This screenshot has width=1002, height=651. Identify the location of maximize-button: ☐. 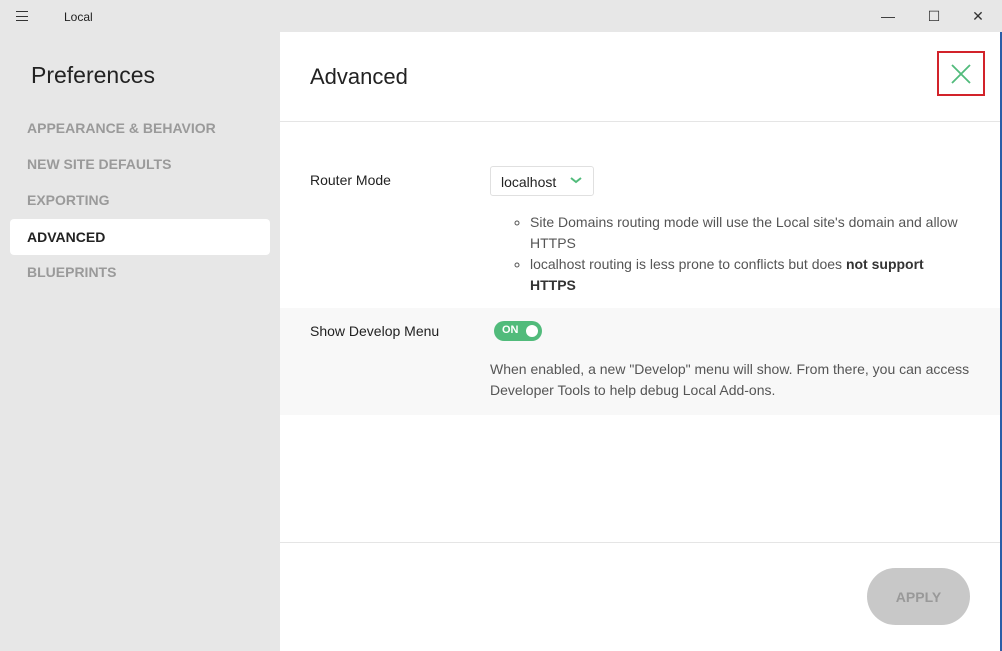
(934, 16).